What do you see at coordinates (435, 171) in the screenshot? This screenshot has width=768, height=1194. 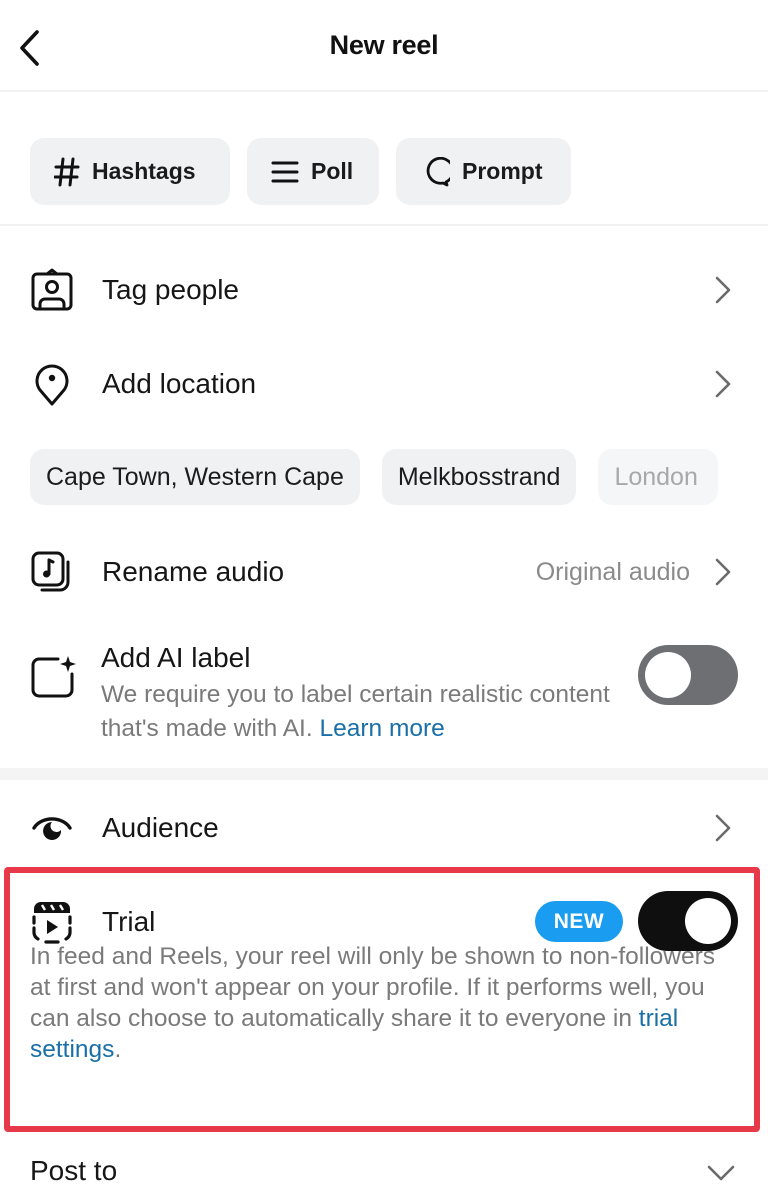 I see `speech-bubble-icon` at bounding box center [435, 171].